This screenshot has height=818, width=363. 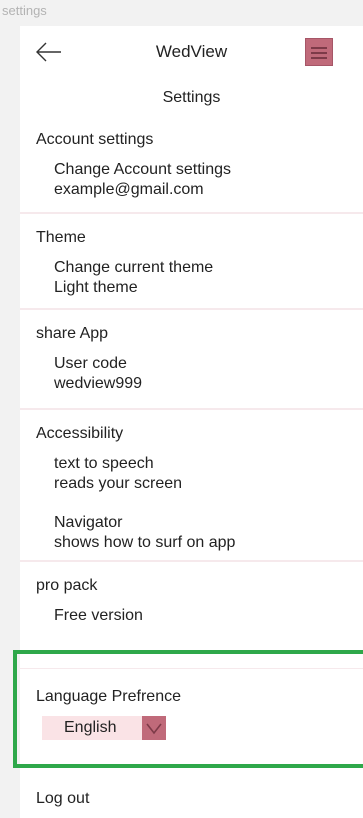 I want to click on user-code-item: User code wedview999, so click(x=208, y=374).